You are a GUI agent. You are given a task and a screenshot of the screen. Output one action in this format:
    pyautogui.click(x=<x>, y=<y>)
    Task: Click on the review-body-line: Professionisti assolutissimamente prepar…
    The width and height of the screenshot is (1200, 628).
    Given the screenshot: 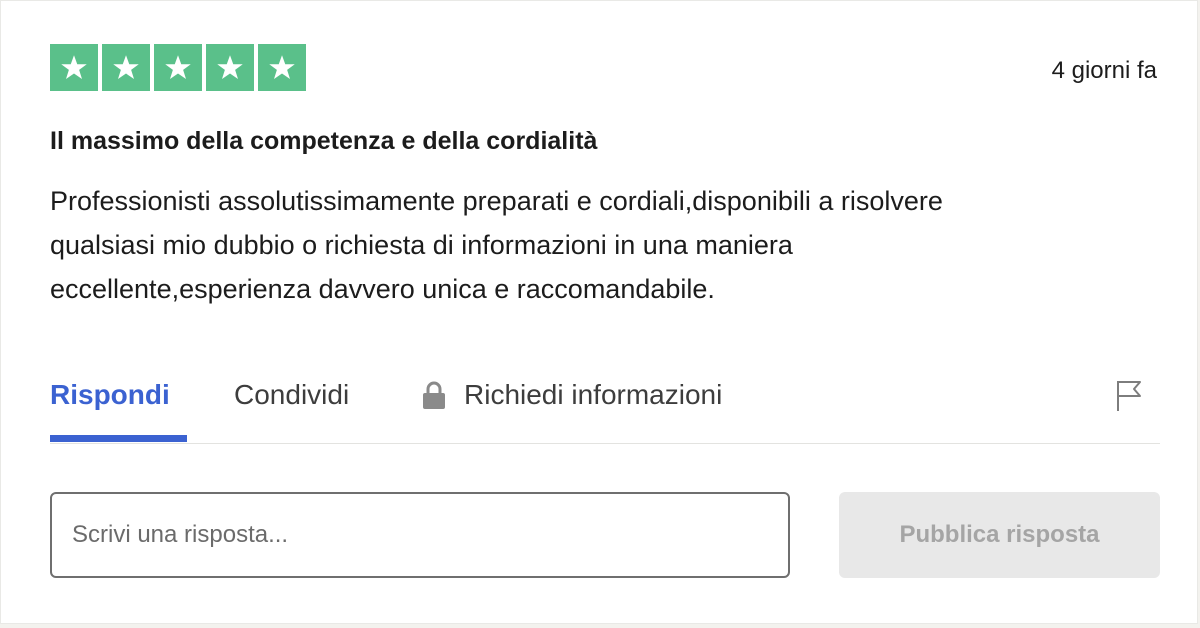 What is the action you would take?
    pyautogui.click(x=496, y=201)
    